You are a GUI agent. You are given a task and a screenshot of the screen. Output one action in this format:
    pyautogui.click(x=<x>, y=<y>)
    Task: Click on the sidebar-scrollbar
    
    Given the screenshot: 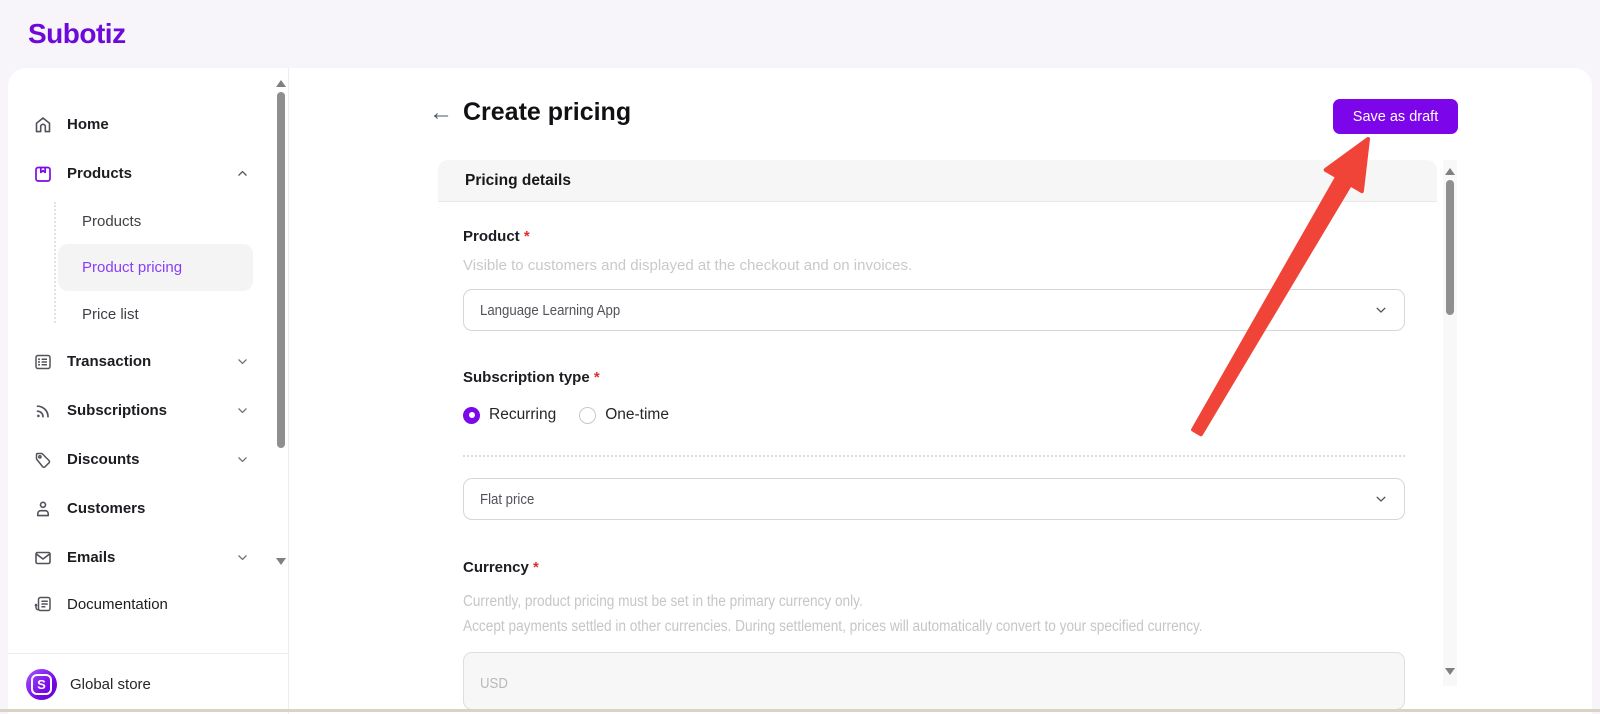 What is the action you would take?
    pyautogui.click(x=281, y=374)
    